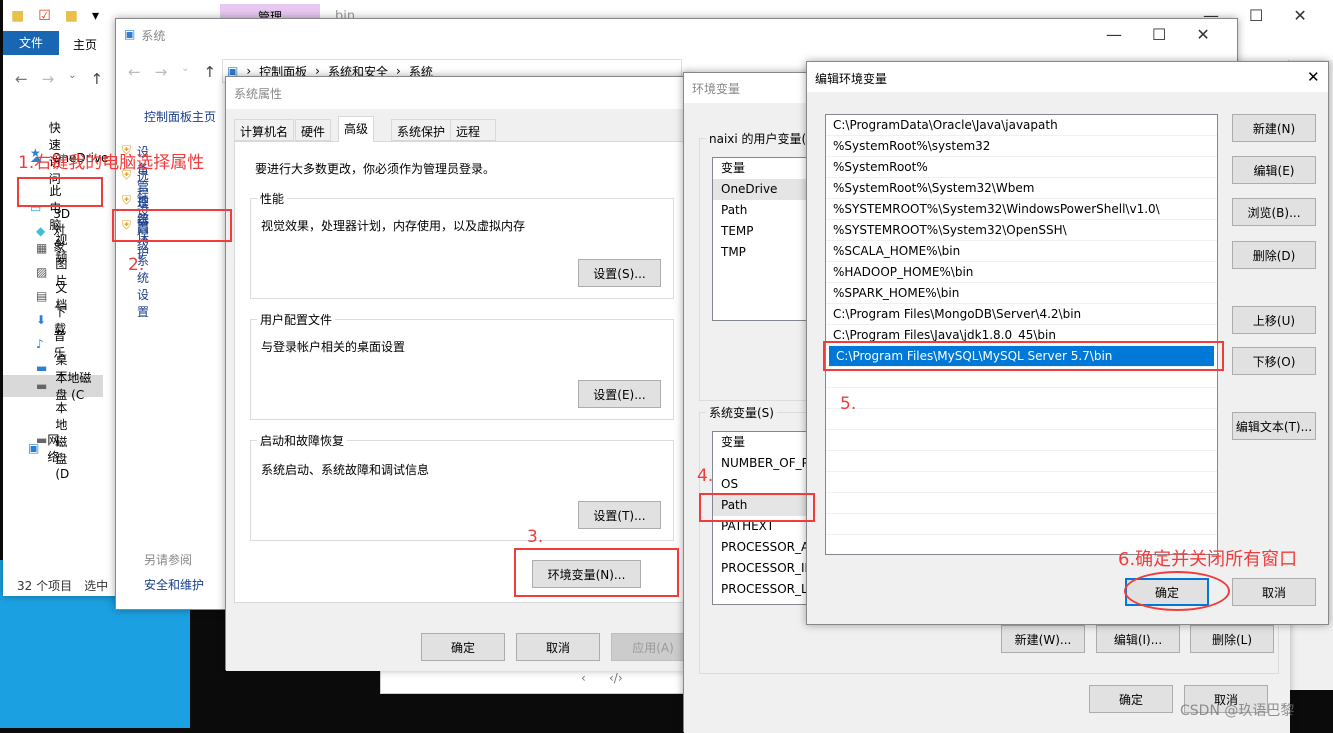  I want to click on annotation-box-env-button, so click(596, 572).